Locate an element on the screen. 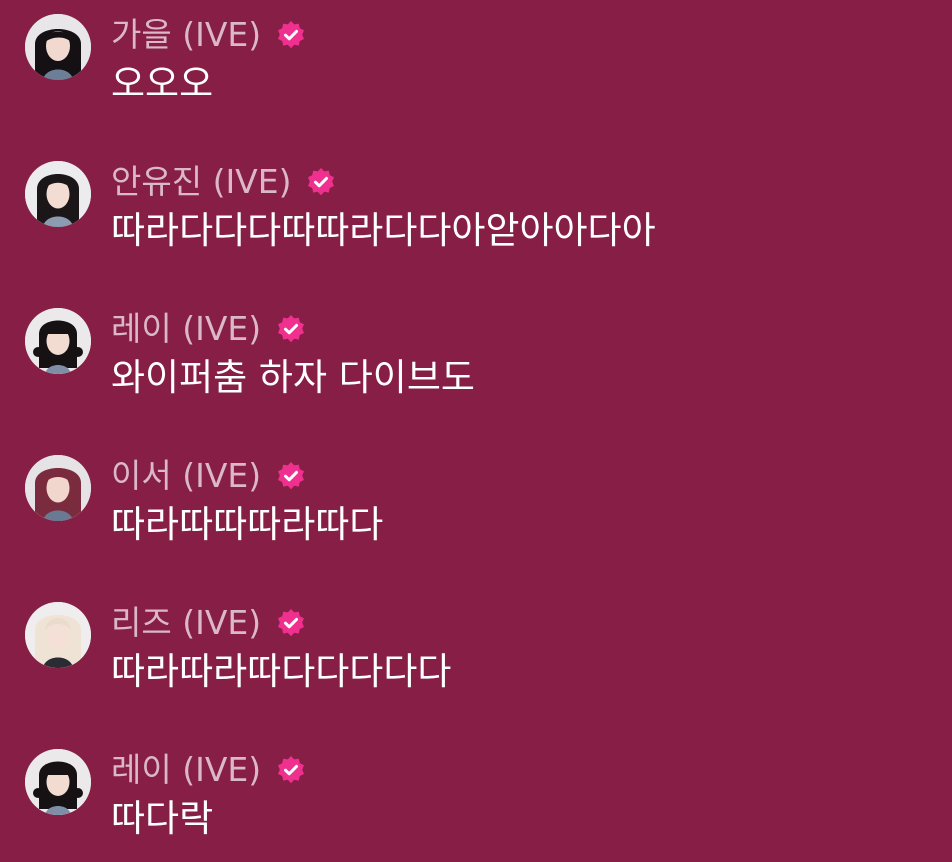 The height and width of the screenshot is (862, 952). sender-name: 가을 (IVE) is located at coordinates (186, 35).